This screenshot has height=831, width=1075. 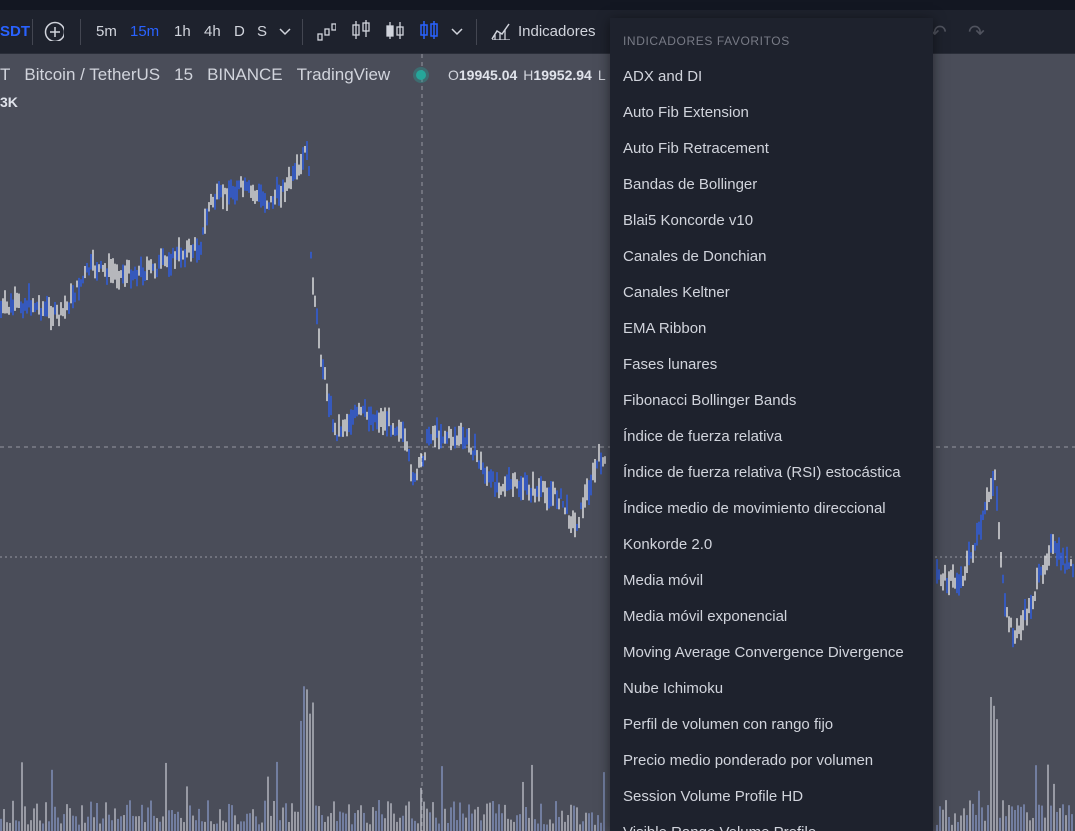 I want to click on indicators-icon, so click(x=500, y=30).